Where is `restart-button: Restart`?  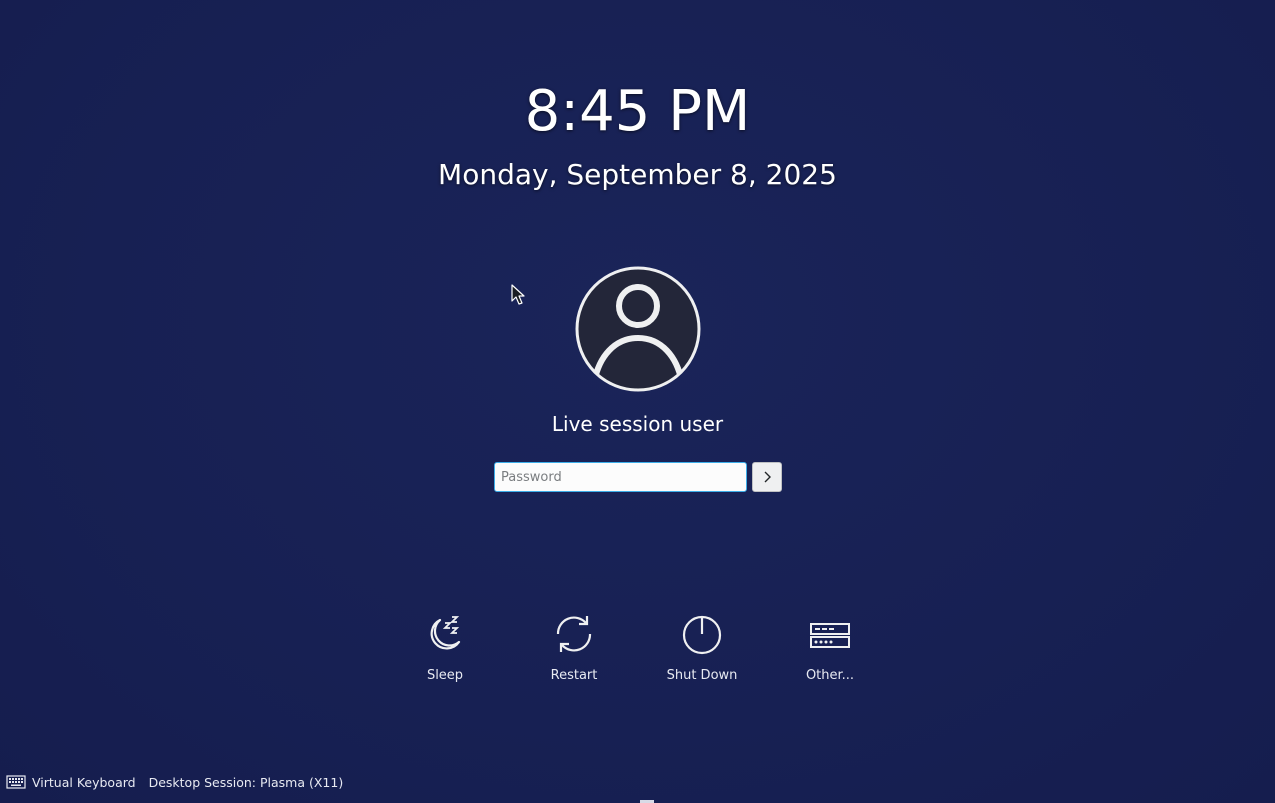 restart-button: Restart is located at coordinates (574, 647).